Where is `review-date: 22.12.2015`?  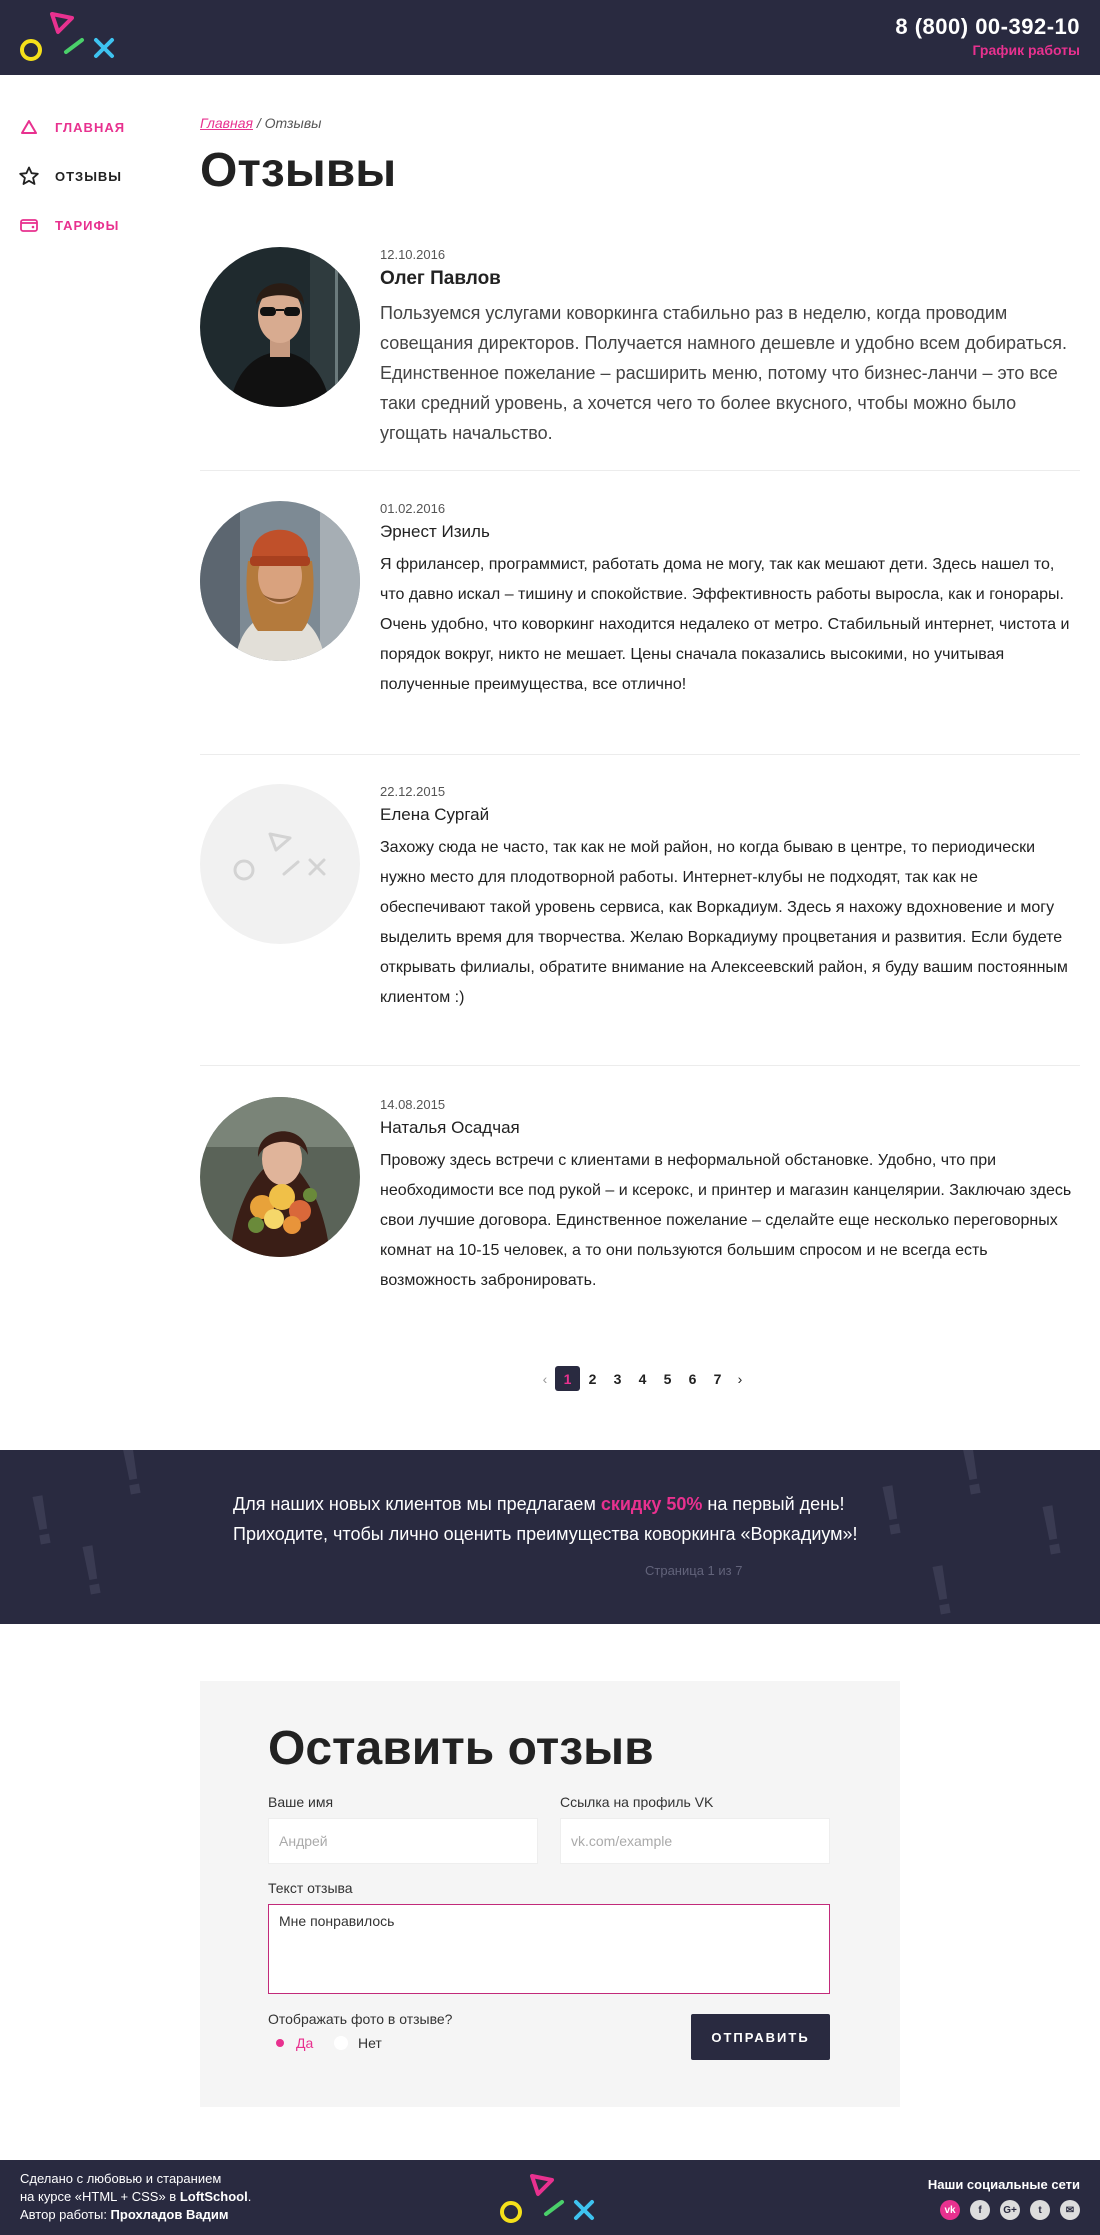
review-date: 22.12.2015 is located at coordinates (413, 791).